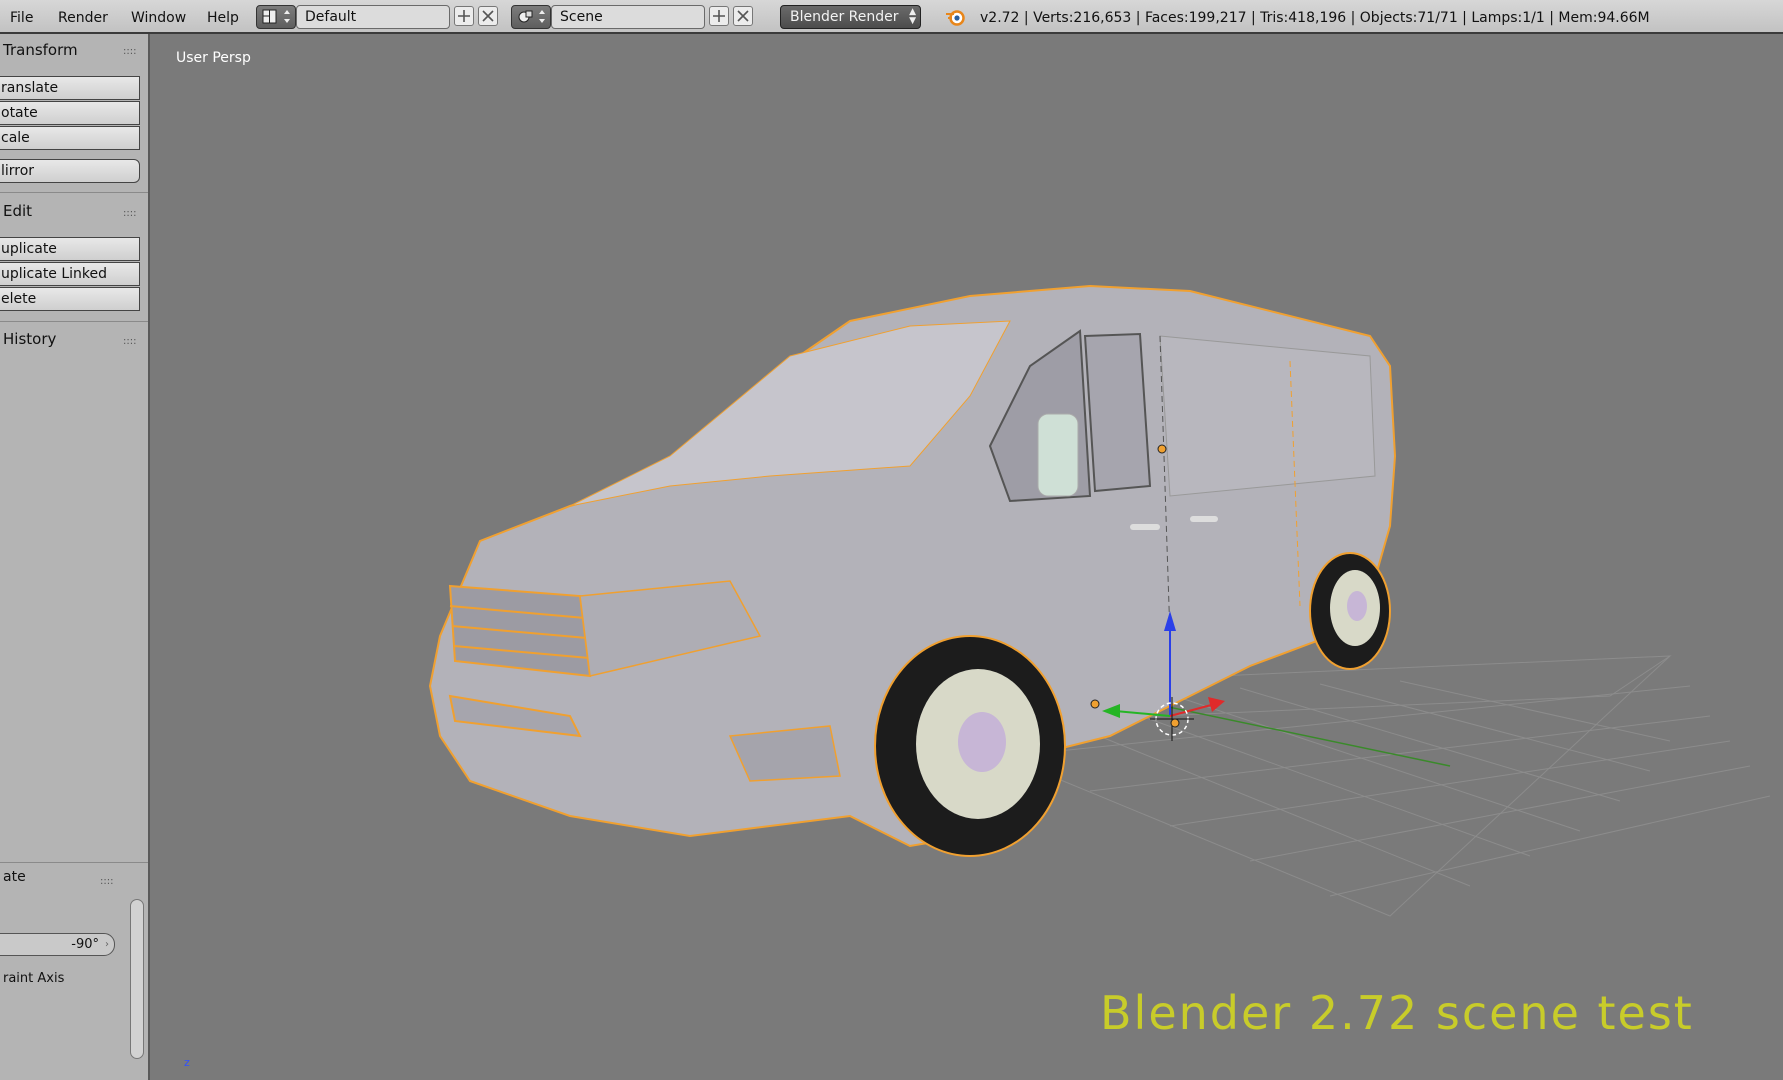 The image size is (1783, 1080). I want to click on duplicate-linked-button: uplicate Linked, so click(70, 274).